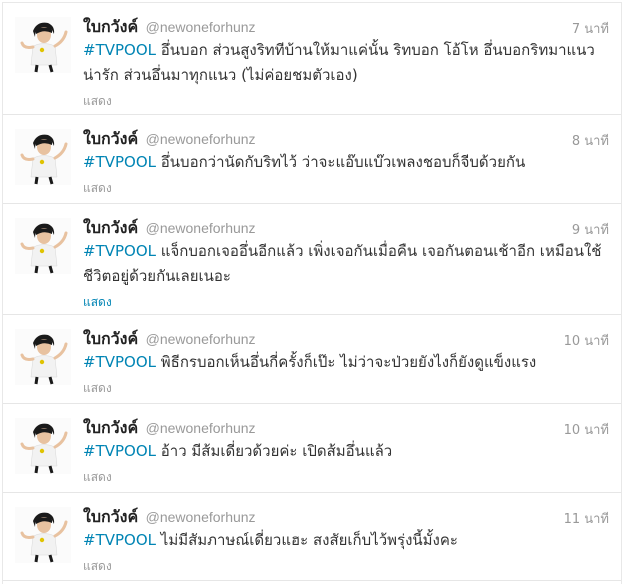 The image size is (624, 588). Describe the element at coordinates (347, 26) in the screenshot. I see `tweet-header: ใบกวังค์ @newoneforhunz 7 นาที` at that location.